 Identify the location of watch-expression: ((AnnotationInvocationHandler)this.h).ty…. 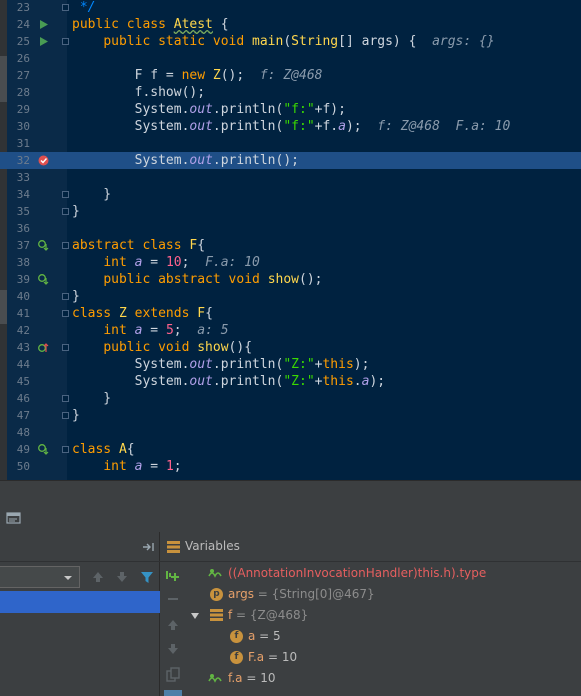
(357, 573).